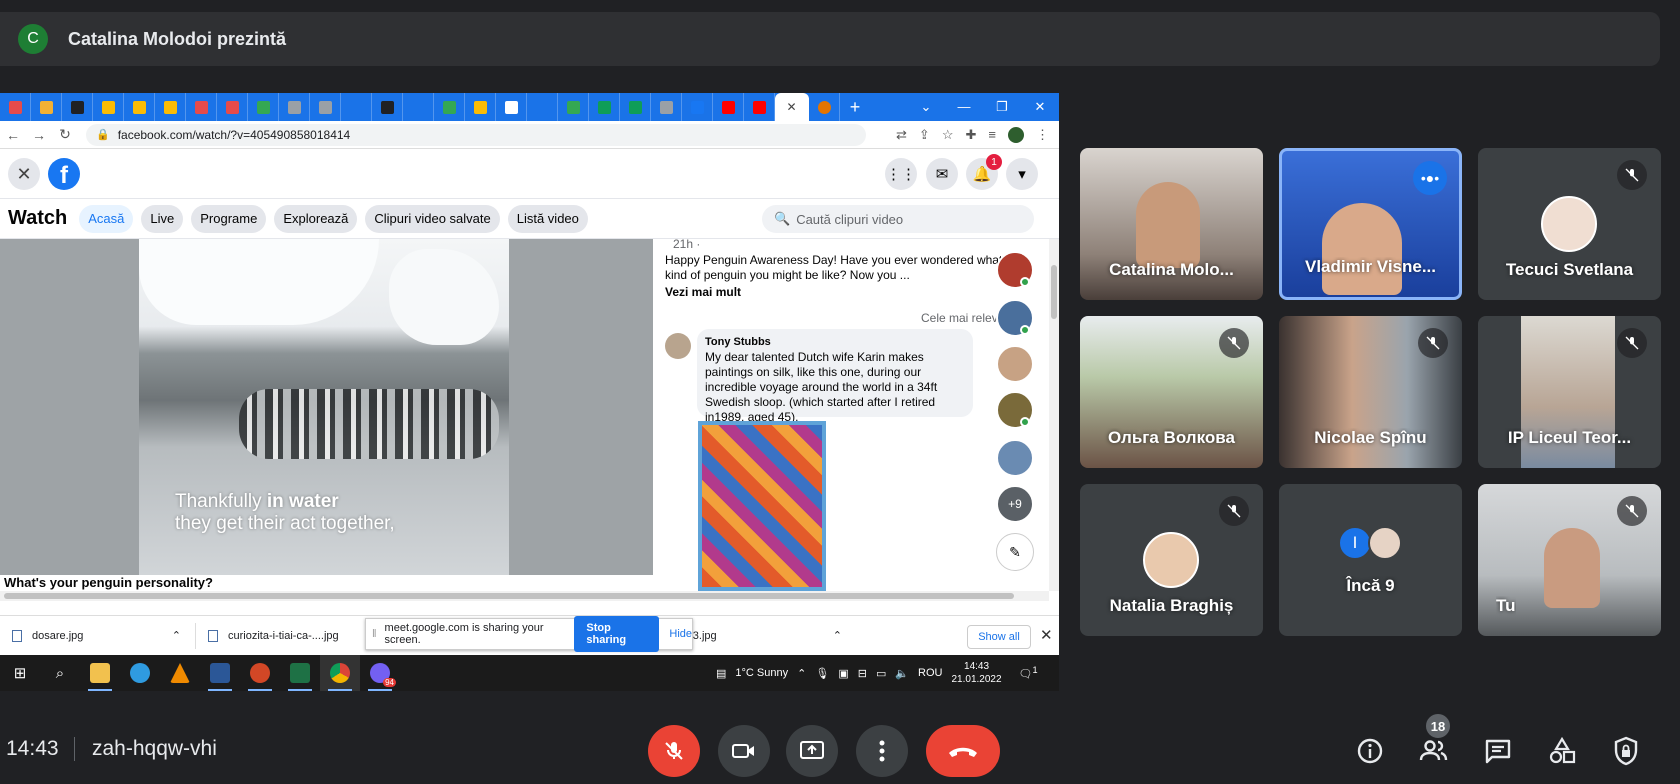 This screenshot has height=784, width=1680. I want to click on word-icon, so click(220, 673).